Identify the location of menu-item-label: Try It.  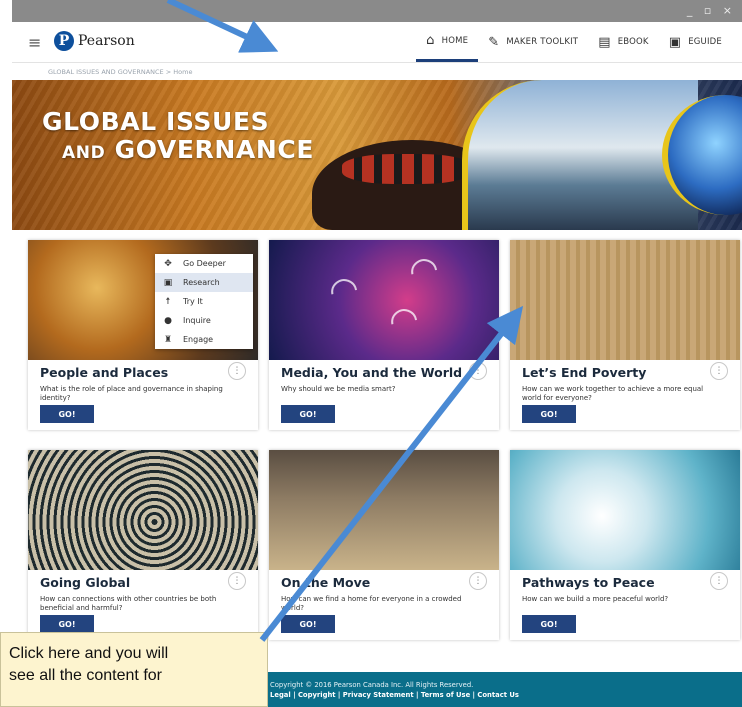
(193, 301).